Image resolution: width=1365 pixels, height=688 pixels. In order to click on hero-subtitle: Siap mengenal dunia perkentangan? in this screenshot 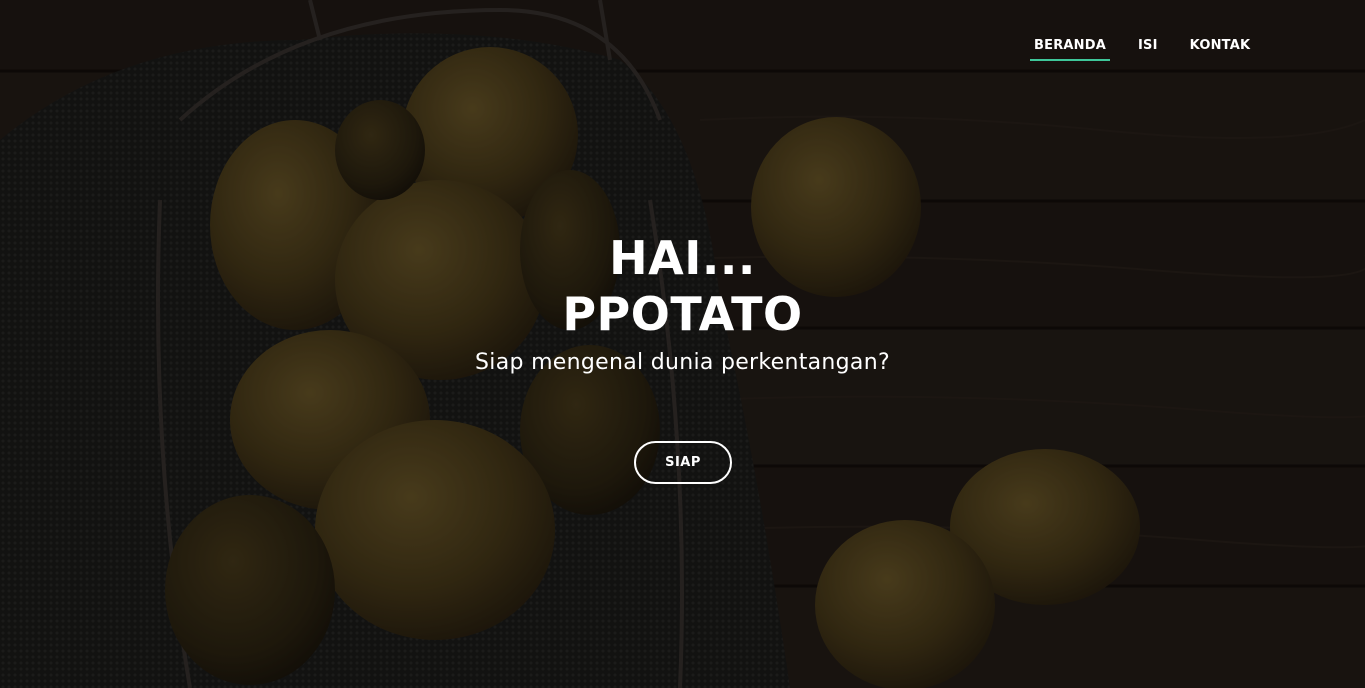, I will do `click(682, 362)`.